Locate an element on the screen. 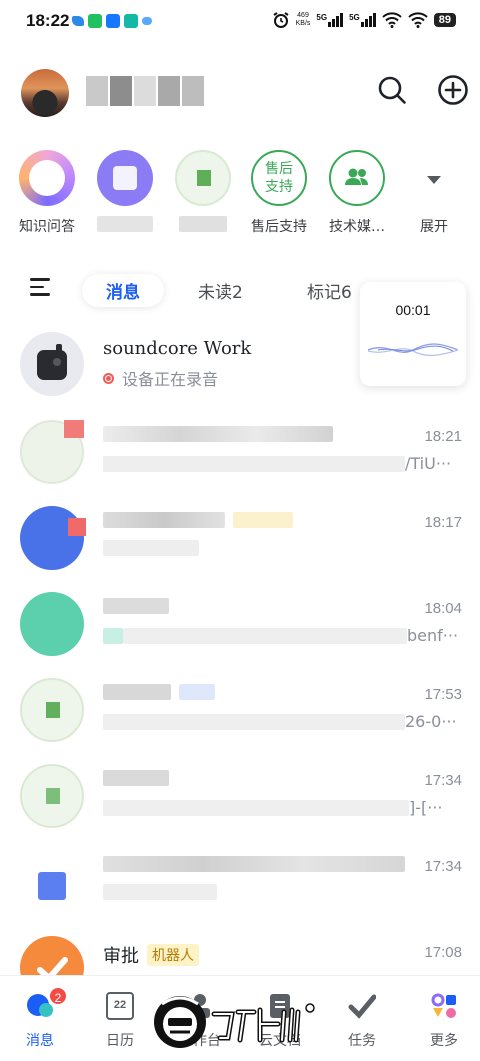 Image resolution: width=480 pixels, height=1061 pixels. chat-item-2: /TiU··· 18:21 is located at coordinates (240, 449).